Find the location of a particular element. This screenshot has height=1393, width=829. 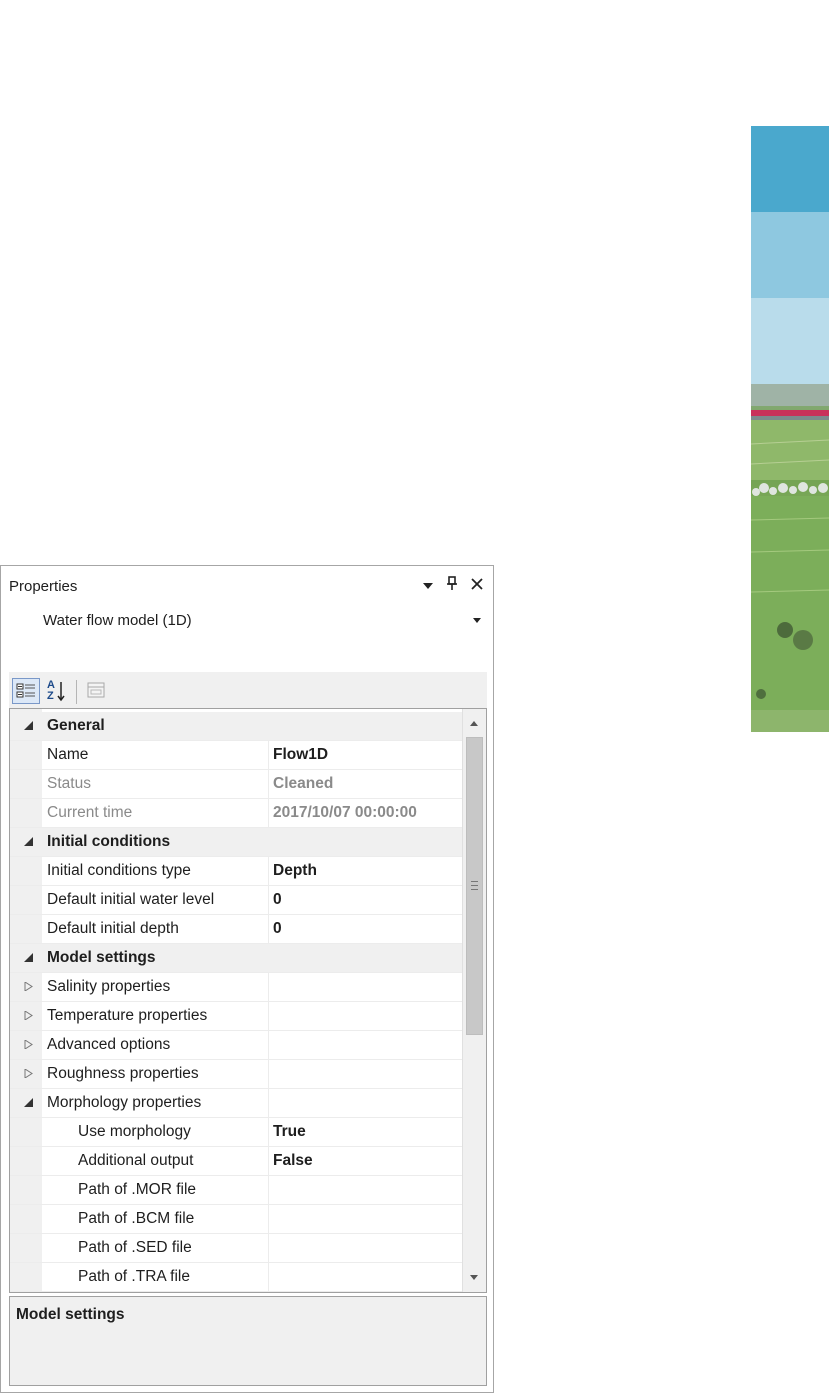

banner-band-medium is located at coordinates (790, 255).